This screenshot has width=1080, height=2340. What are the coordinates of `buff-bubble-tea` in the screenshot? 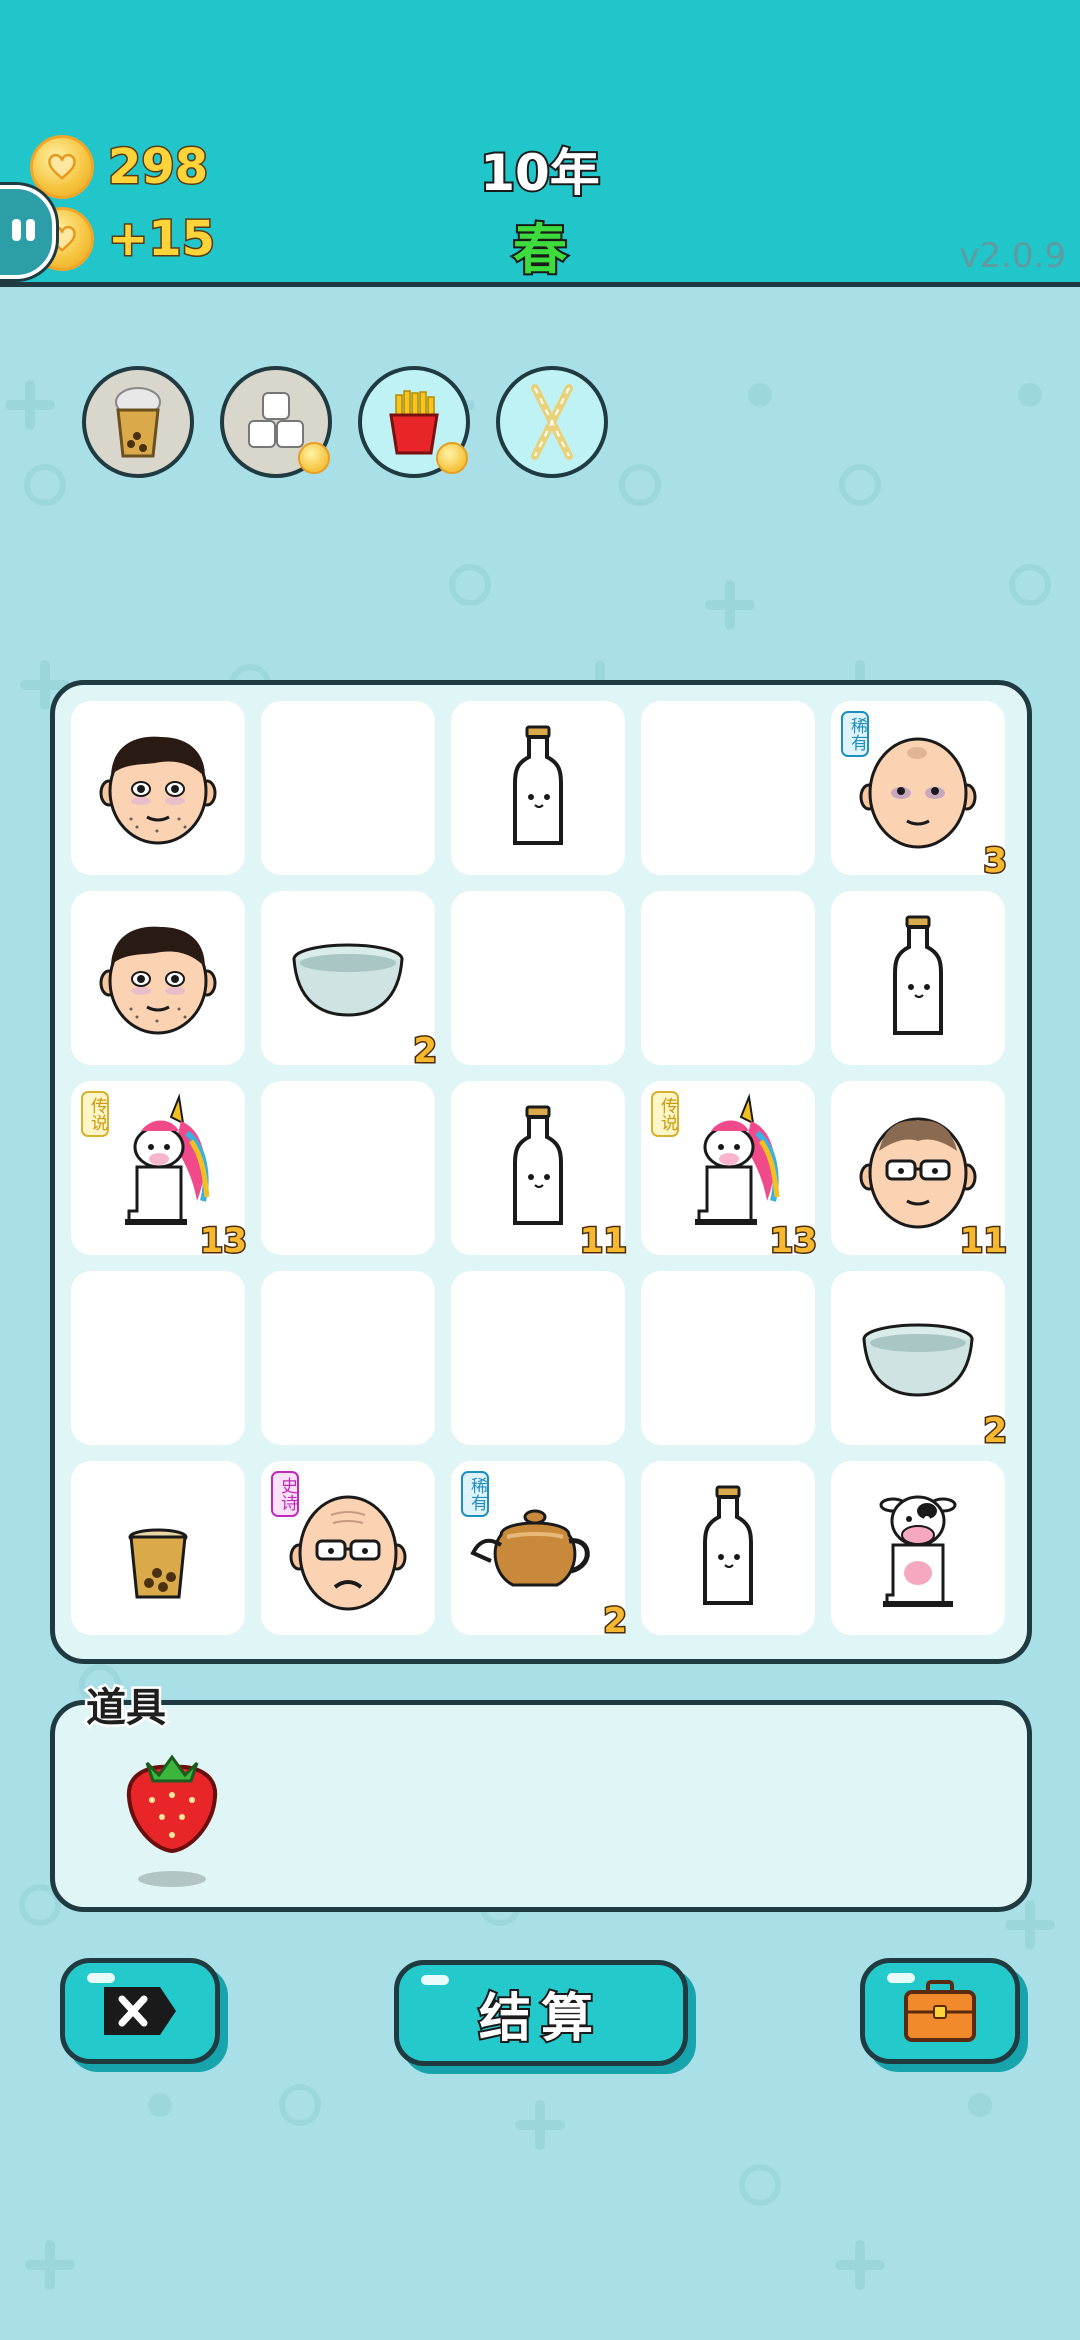 It's located at (138, 422).